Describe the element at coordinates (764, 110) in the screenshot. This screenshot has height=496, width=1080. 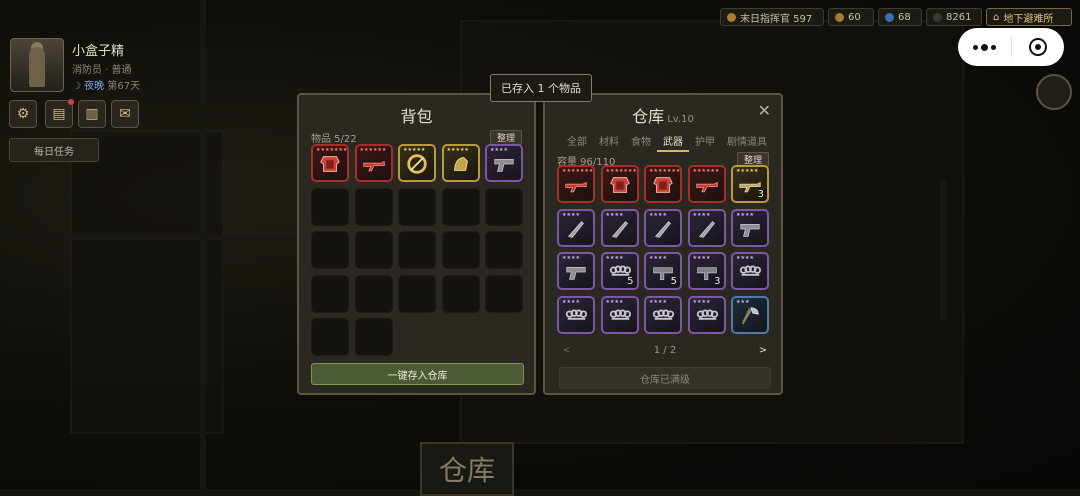
I see `close-icon: ✕` at that location.